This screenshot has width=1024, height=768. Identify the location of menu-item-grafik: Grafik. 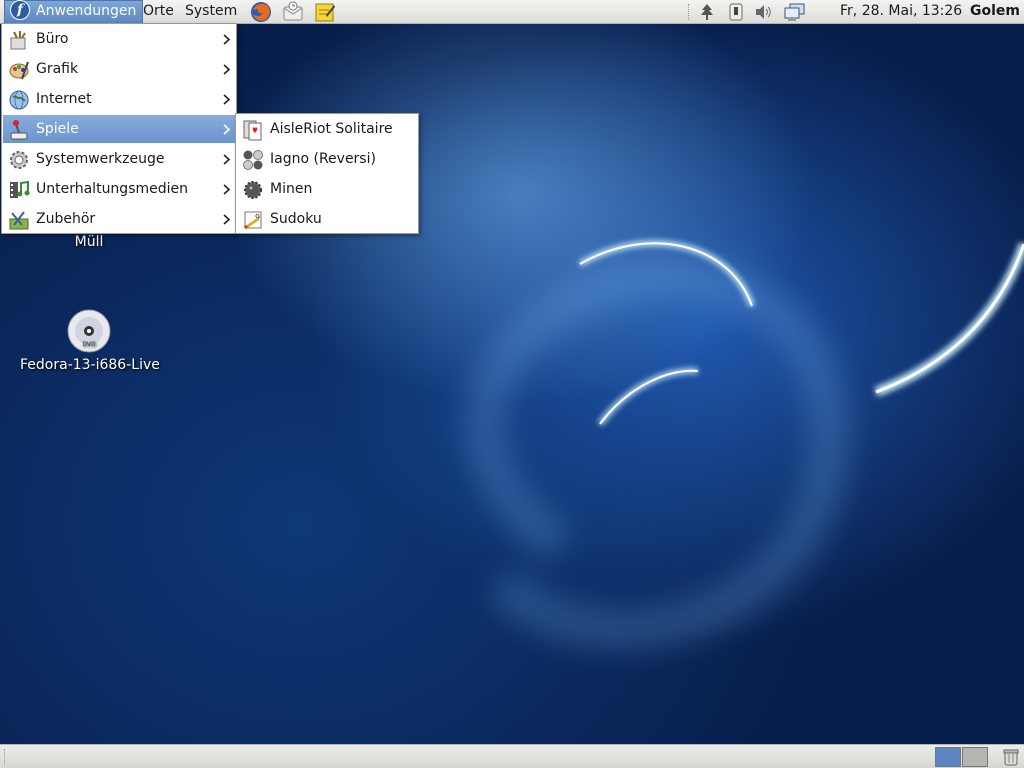
(119, 69).